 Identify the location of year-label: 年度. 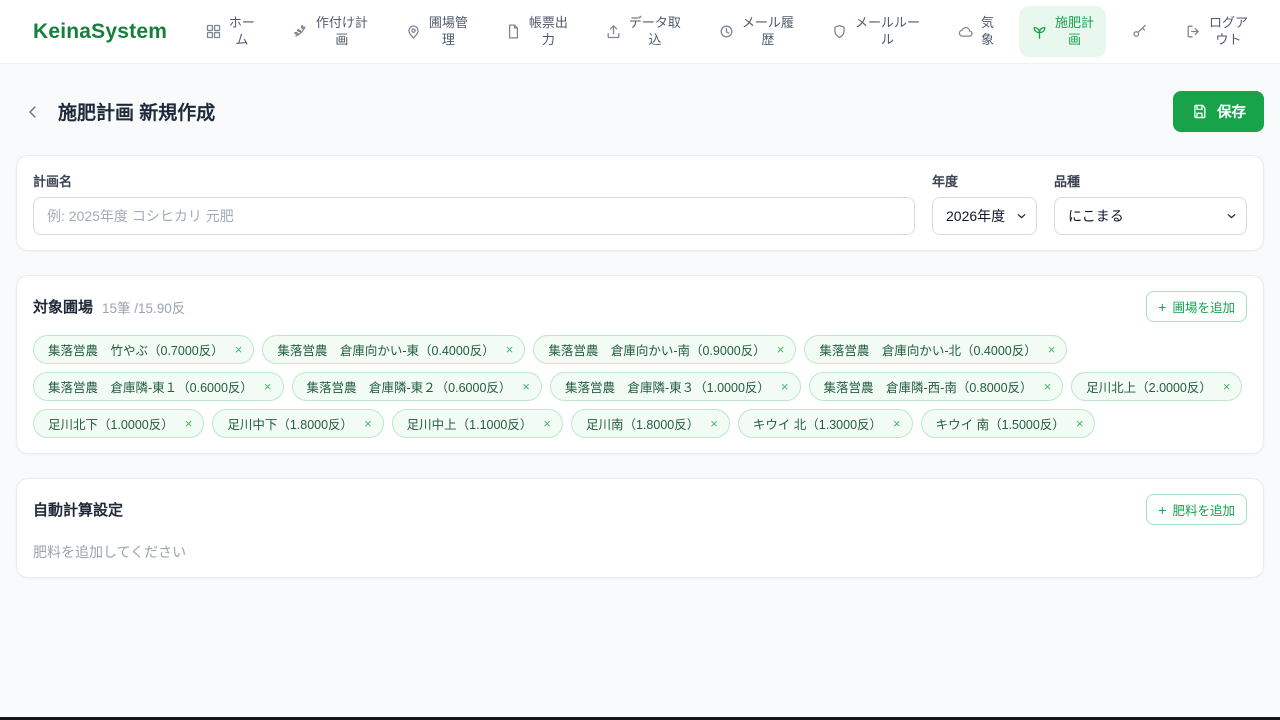
(945, 181).